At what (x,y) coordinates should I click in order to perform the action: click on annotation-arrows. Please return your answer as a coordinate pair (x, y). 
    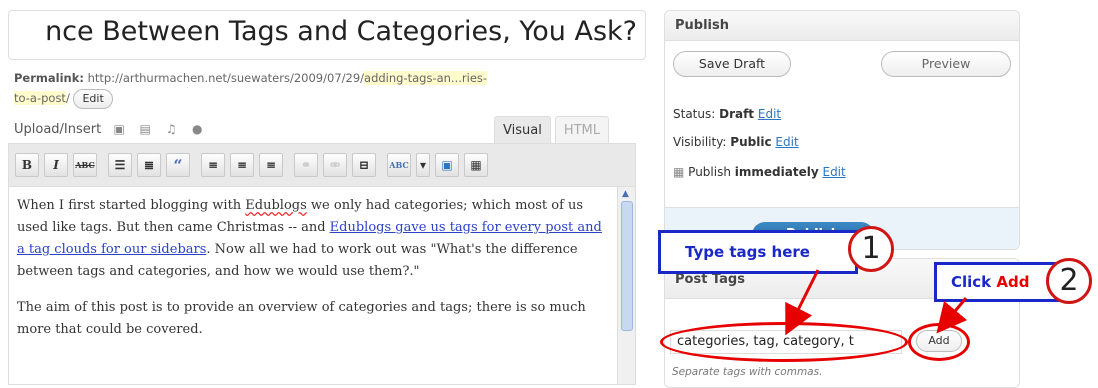
    Looking at the image, I should click on (876, 302).